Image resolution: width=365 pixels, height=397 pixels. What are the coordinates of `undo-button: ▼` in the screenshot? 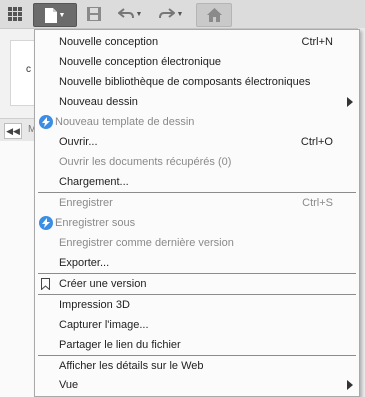 It's located at (130, 14).